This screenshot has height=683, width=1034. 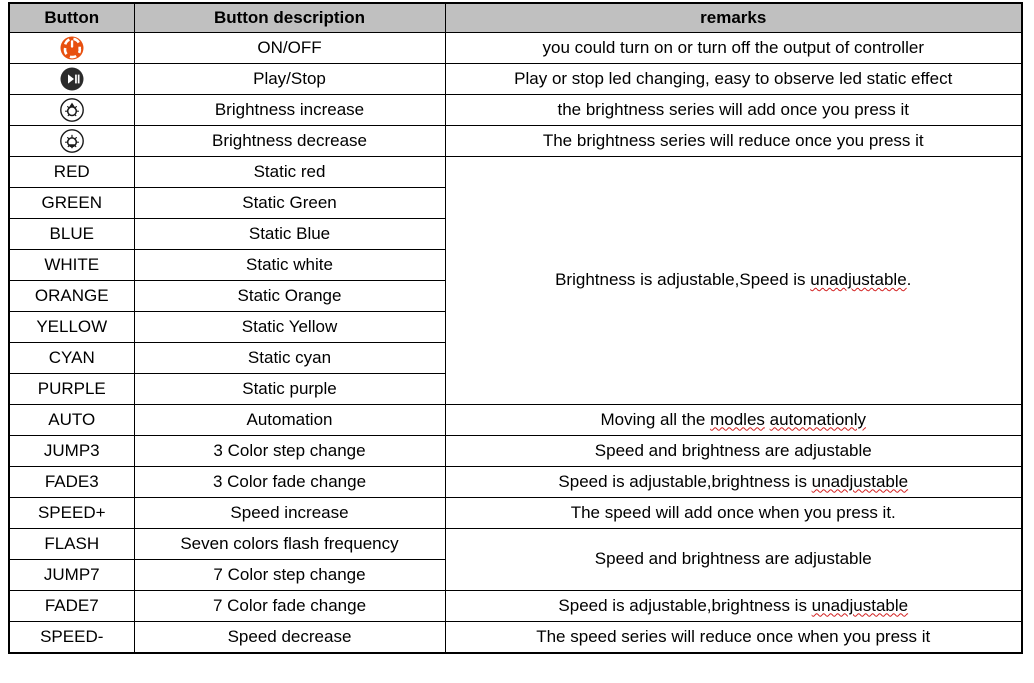 I want to click on button-description-cell: Static Blue, so click(x=289, y=234).